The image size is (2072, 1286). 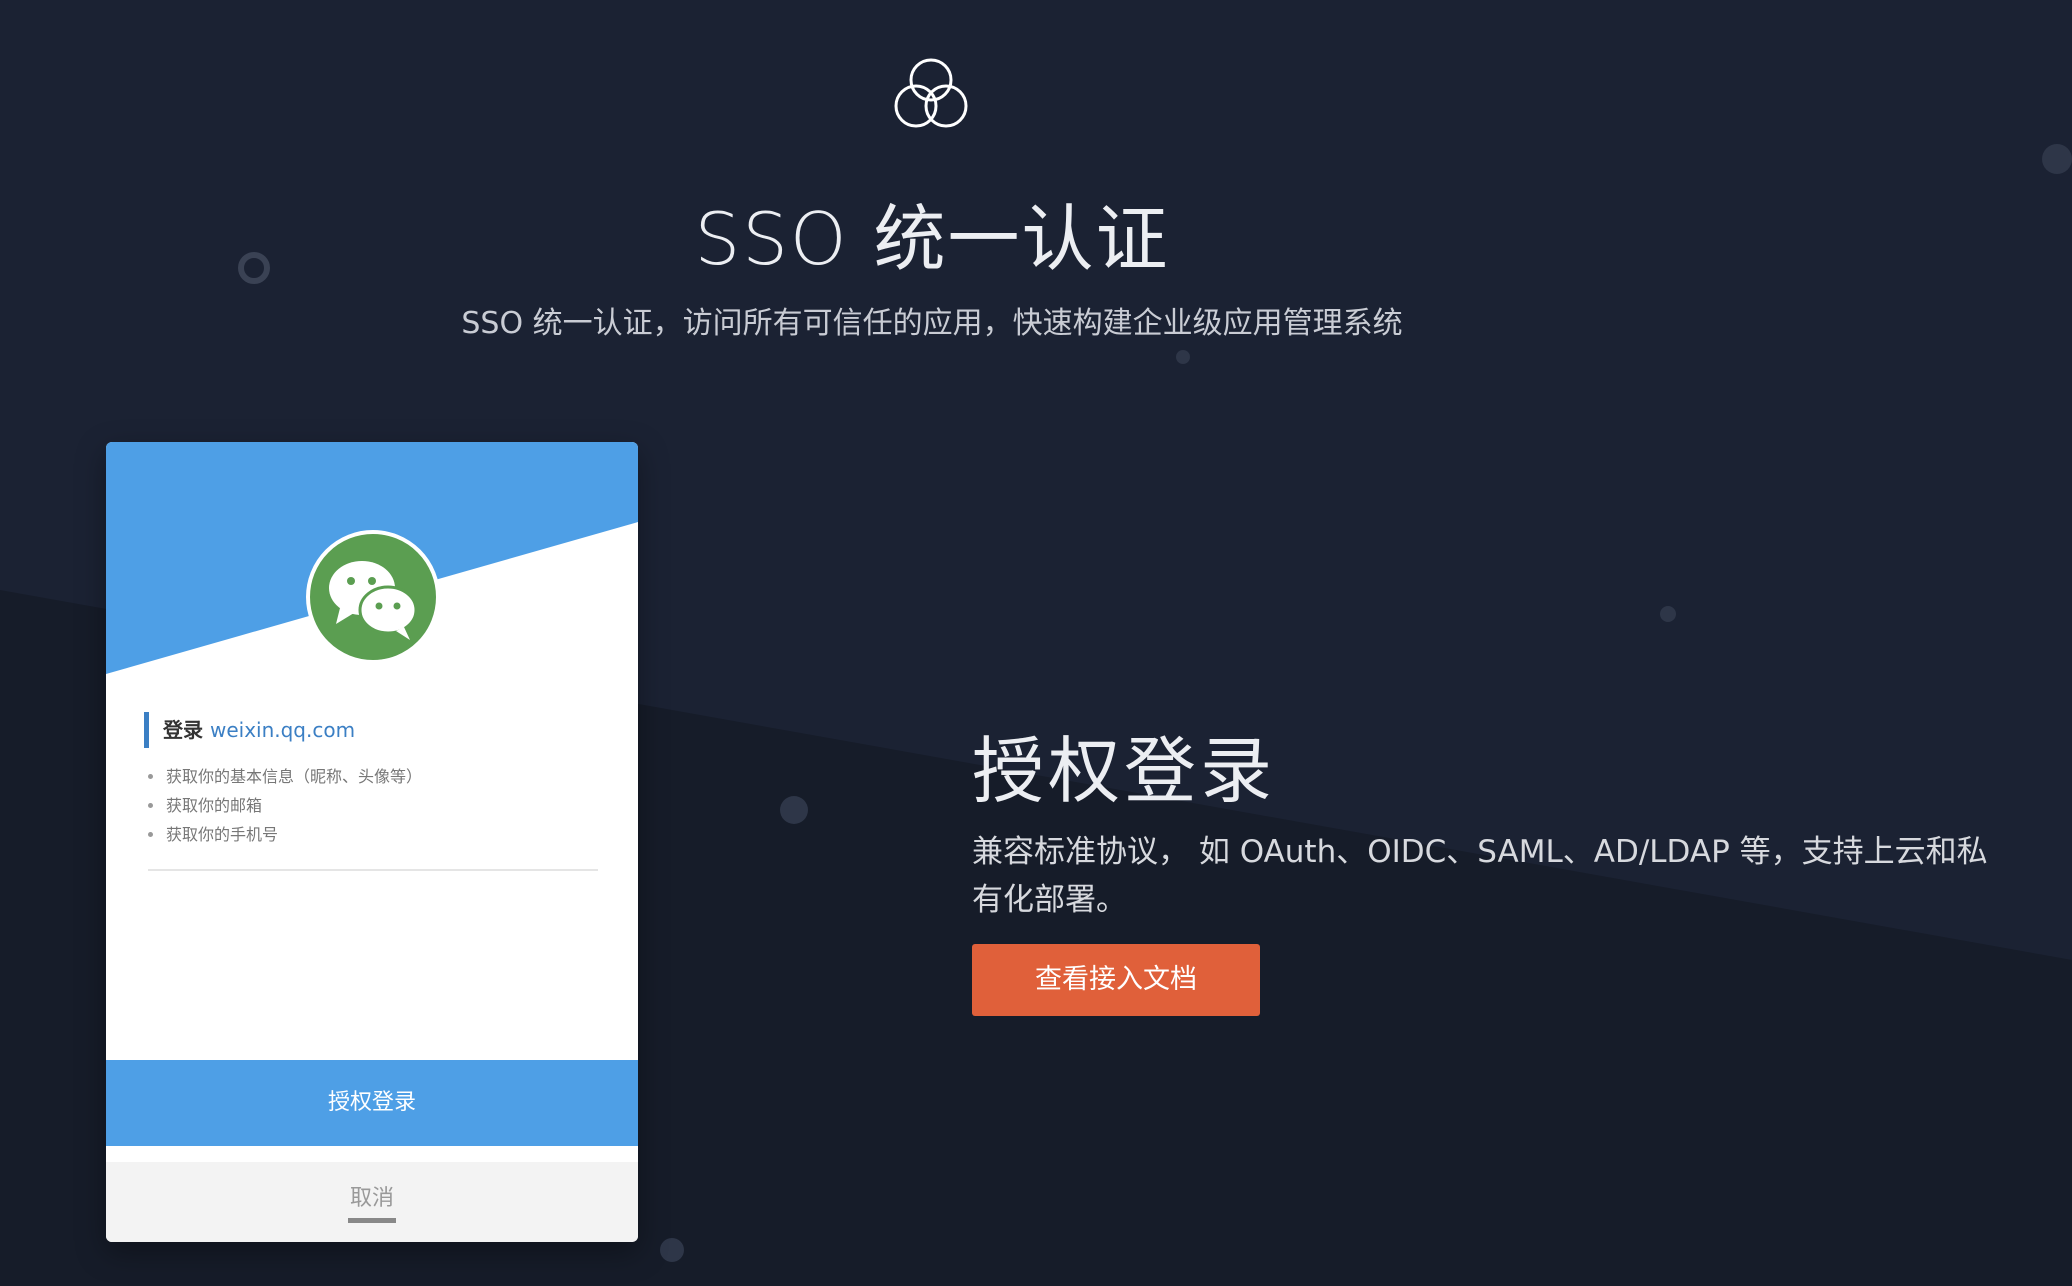 What do you see at coordinates (284, 776) in the screenshot?
I see `permission-item: 获取你的基本信息（昵称、头像等）` at bounding box center [284, 776].